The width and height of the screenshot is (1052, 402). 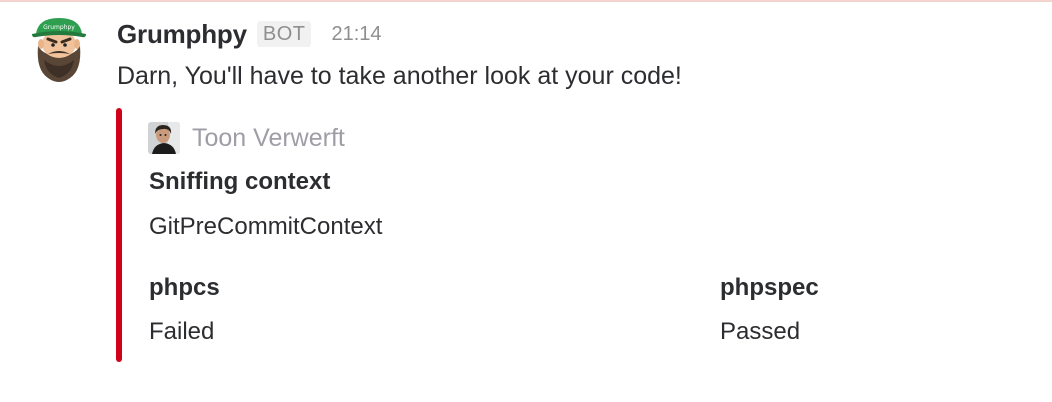 I want to click on message-timestamp: 21:14, so click(x=356, y=34).